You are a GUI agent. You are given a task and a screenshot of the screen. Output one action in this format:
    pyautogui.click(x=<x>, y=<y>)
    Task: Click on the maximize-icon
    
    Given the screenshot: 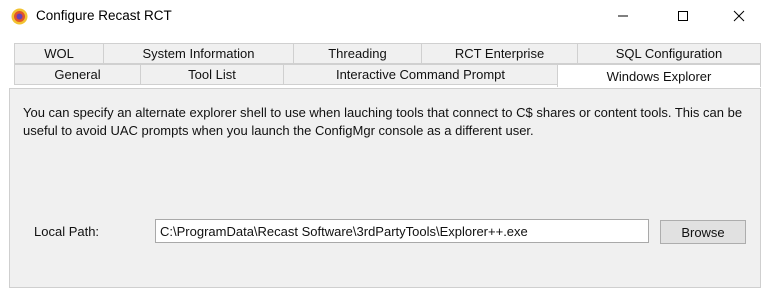 What is the action you would take?
    pyautogui.click(x=683, y=16)
    